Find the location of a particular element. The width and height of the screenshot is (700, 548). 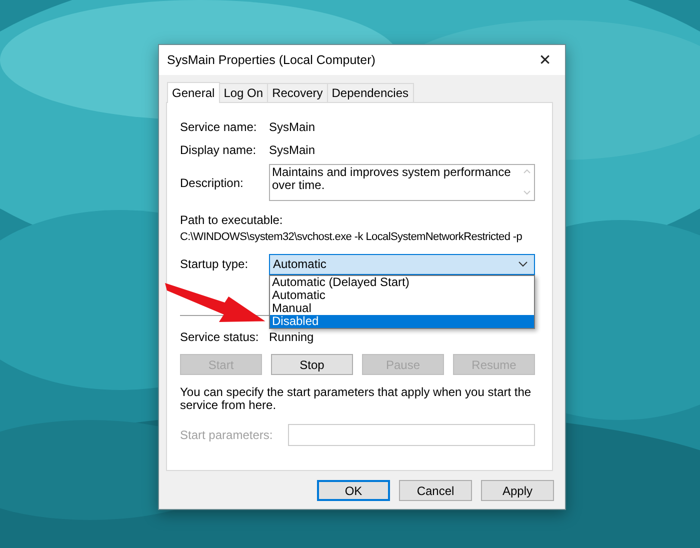

dropdown-option: Automatic (Delayed Start) is located at coordinates (402, 282).